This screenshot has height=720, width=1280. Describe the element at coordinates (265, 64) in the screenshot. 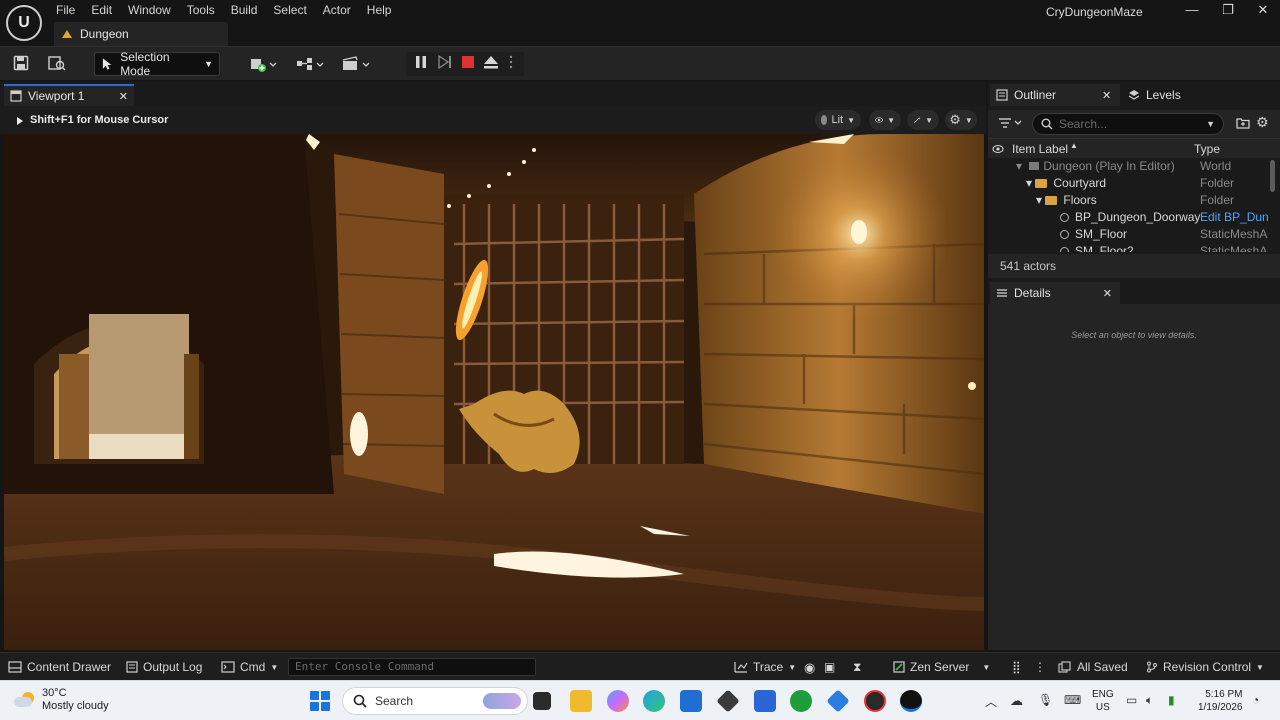

I see `add-actor-icon` at that location.